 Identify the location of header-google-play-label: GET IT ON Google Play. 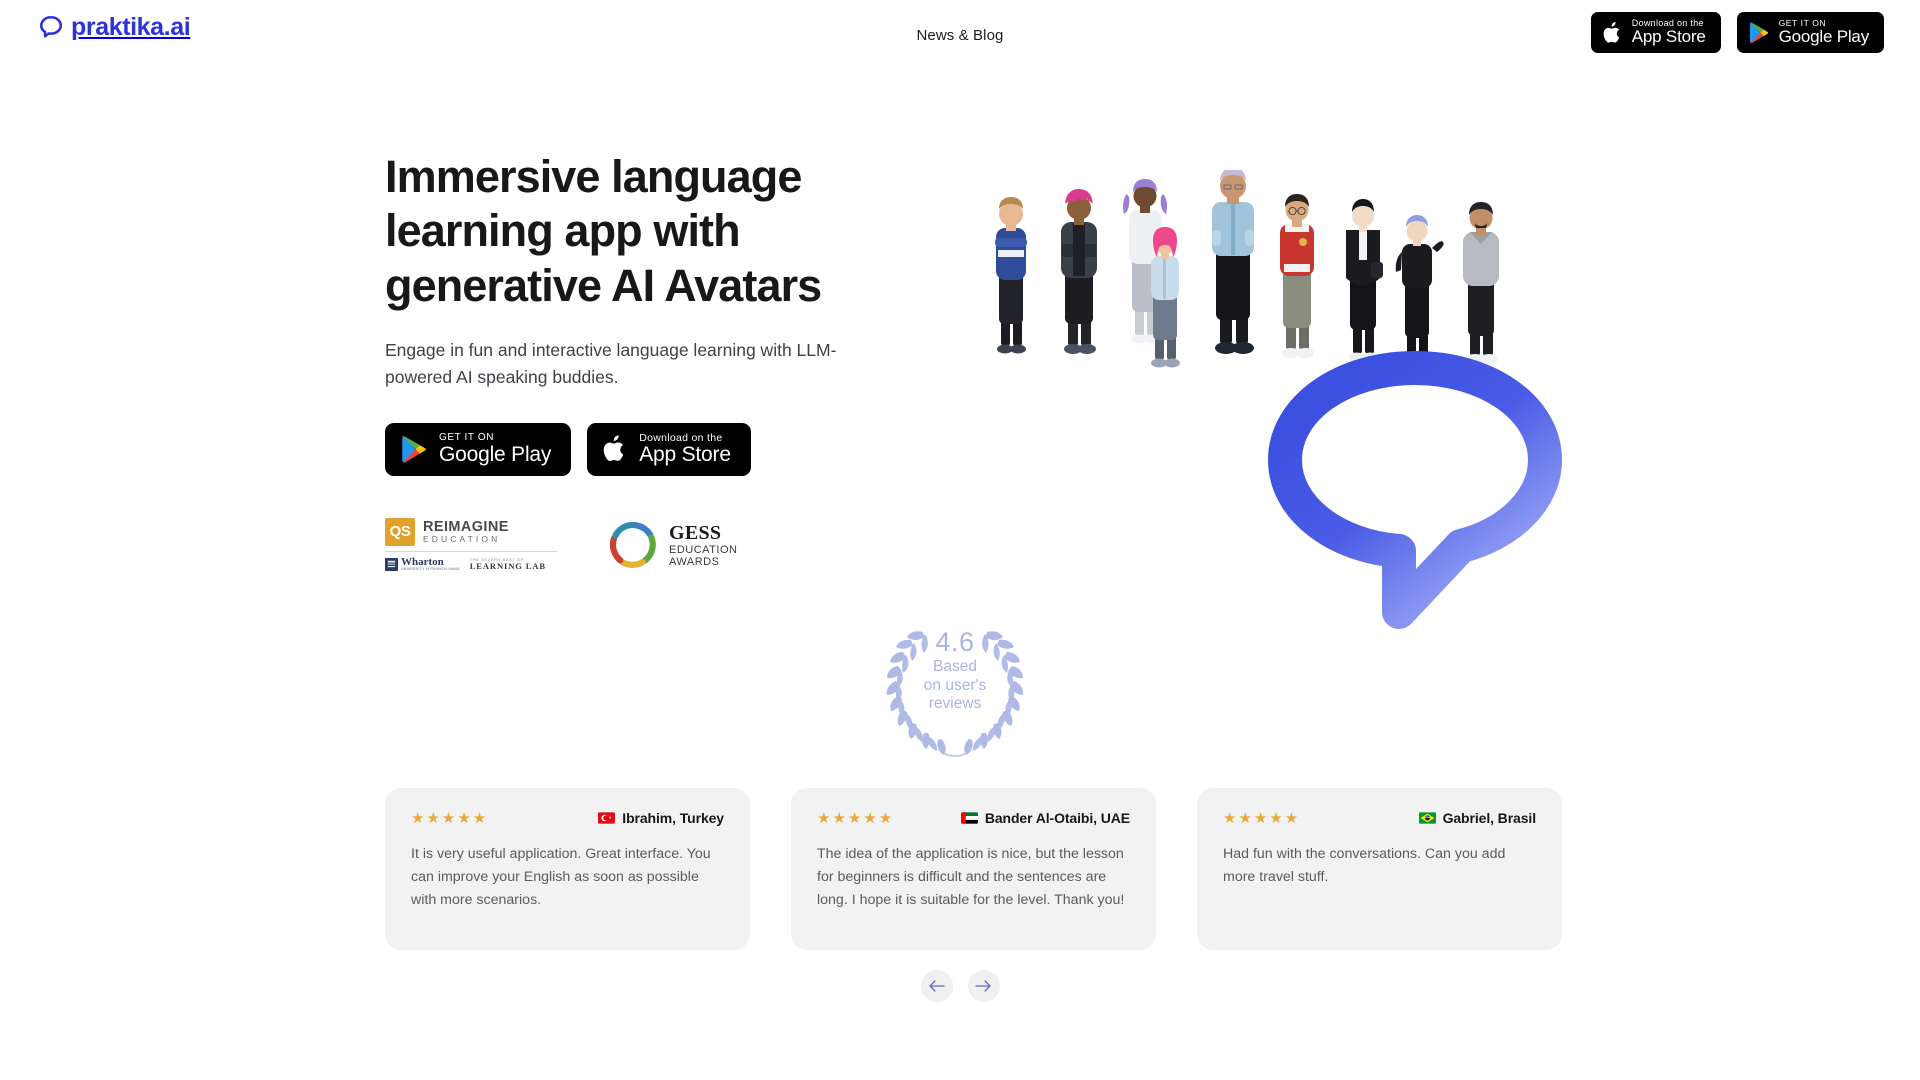
(1824, 33).